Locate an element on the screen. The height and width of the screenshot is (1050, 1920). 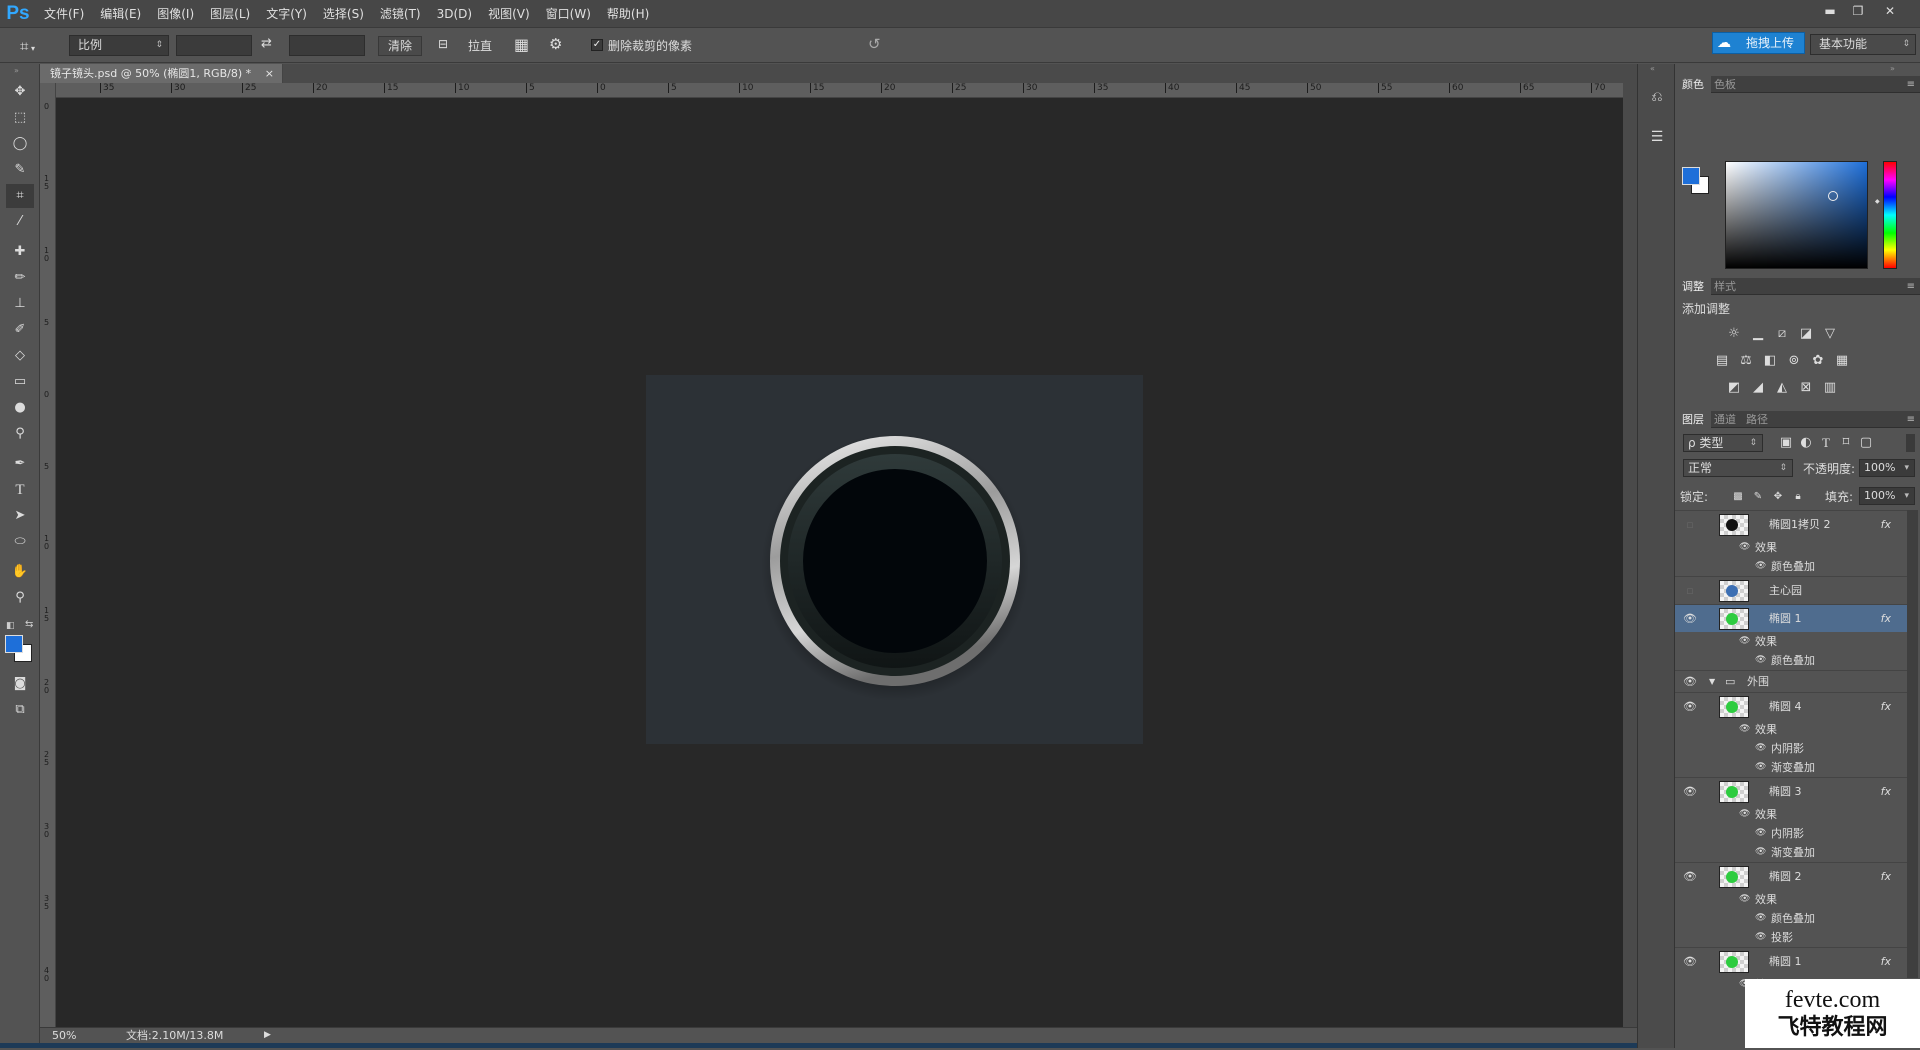
layer-row: 👁︎ fx 椭圆 3 is located at coordinates (1791, 791).